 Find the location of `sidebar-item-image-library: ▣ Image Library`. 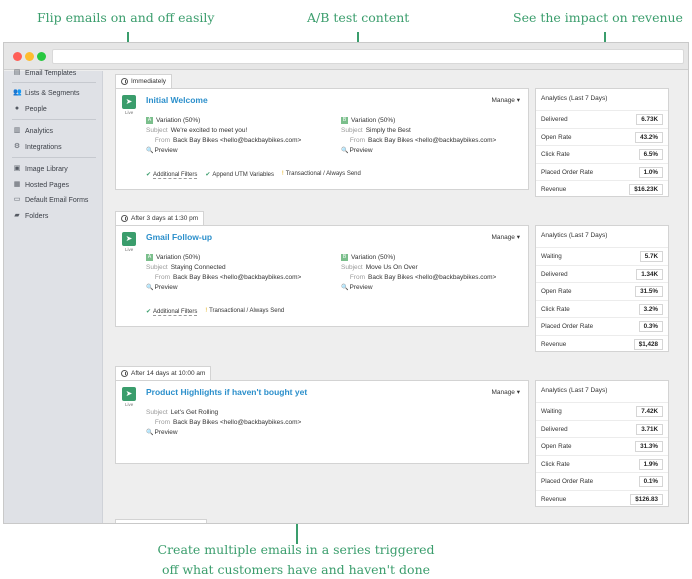

sidebar-item-image-library: ▣ Image Library is located at coordinates (40, 169).